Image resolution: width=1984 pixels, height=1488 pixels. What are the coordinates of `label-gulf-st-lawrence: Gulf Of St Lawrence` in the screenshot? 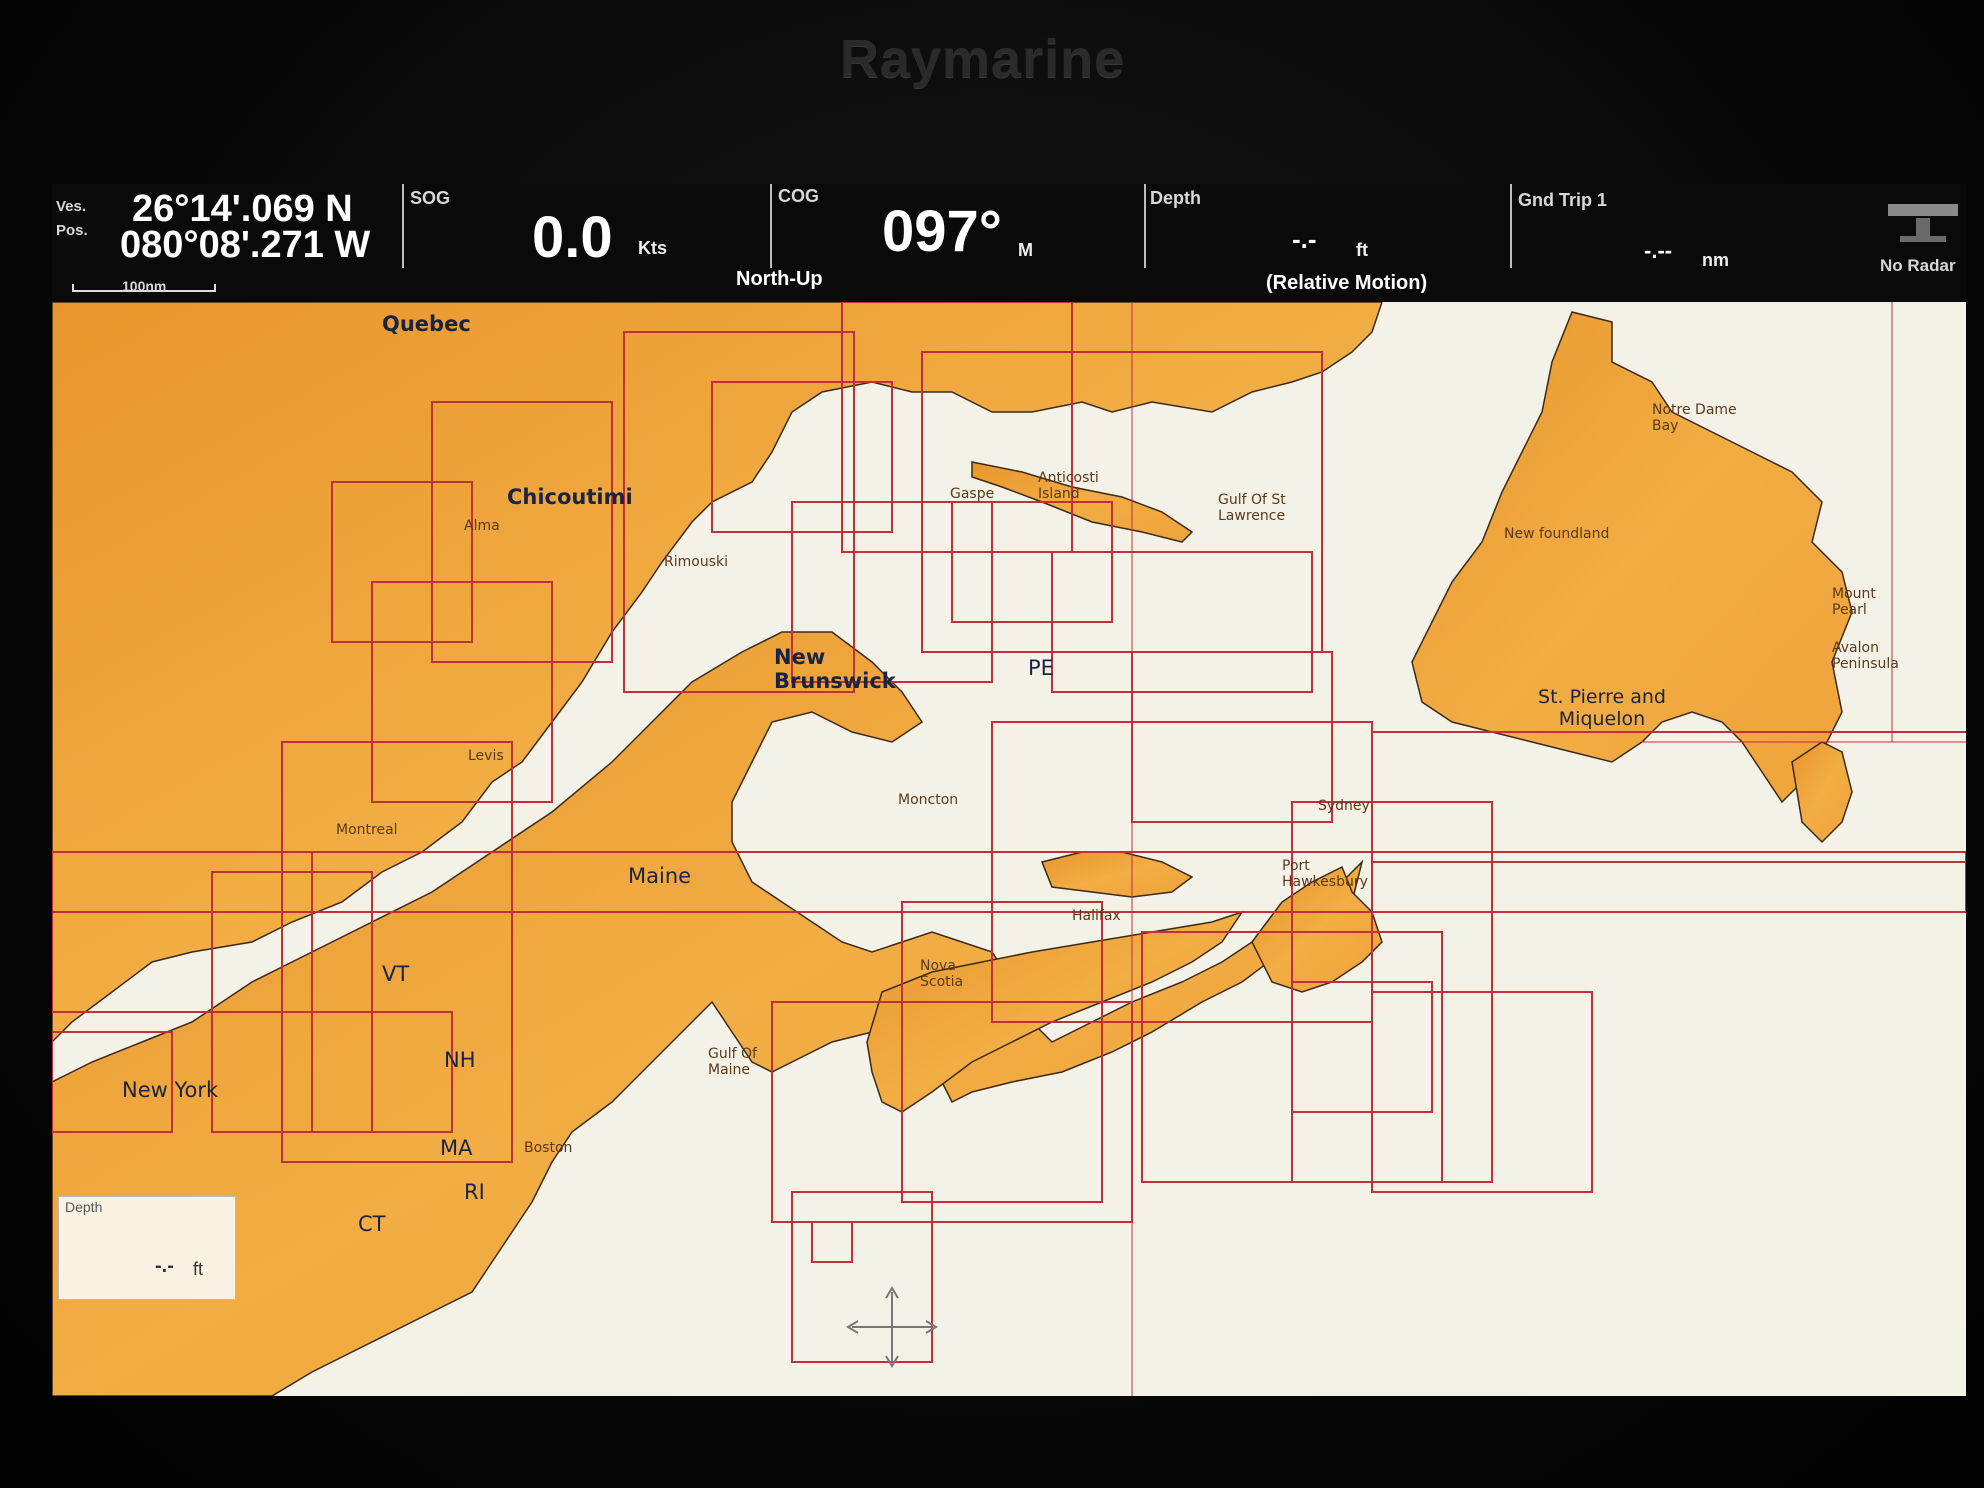 It's located at (1252, 508).